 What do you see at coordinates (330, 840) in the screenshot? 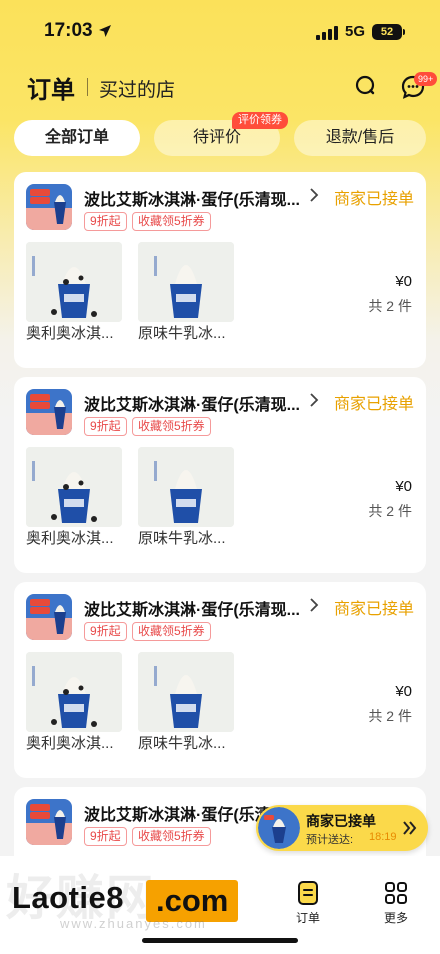
I see `eta-label: 预计送达:` at bounding box center [330, 840].